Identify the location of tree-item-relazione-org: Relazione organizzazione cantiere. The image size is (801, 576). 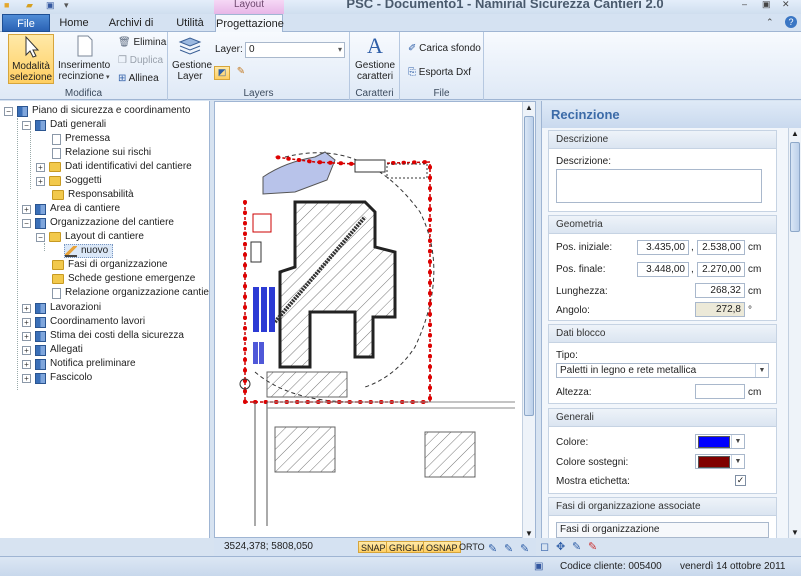
(130, 293).